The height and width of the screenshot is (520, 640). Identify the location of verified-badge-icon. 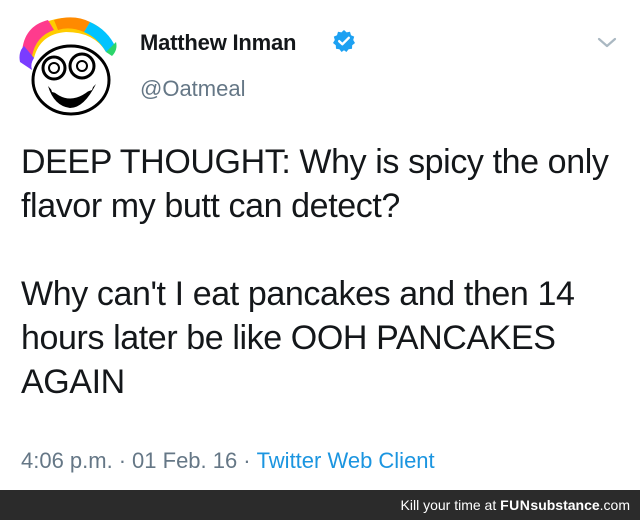
(344, 41).